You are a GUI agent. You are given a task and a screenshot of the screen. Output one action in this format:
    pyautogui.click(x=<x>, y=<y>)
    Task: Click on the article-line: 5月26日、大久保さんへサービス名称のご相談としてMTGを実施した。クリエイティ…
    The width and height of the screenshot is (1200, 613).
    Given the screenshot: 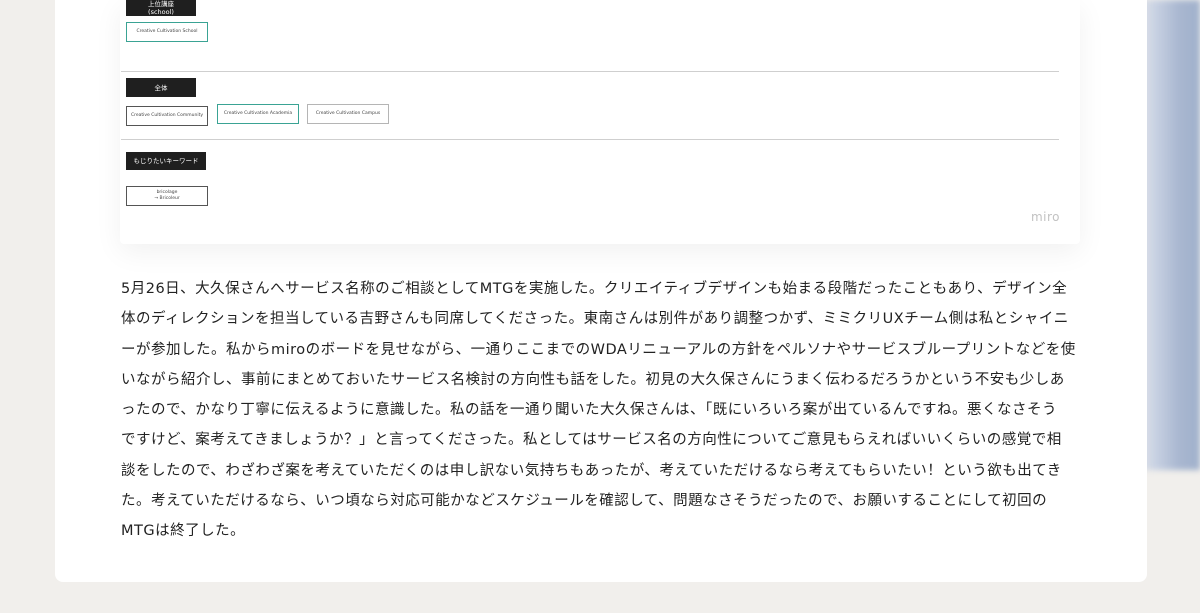 What is the action you would take?
    pyautogui.click(x=594, y=289)
    